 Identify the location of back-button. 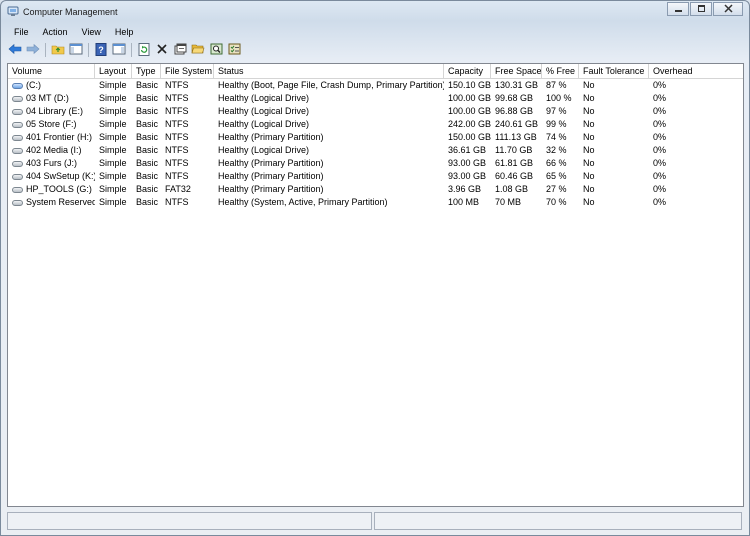
(15, 50).